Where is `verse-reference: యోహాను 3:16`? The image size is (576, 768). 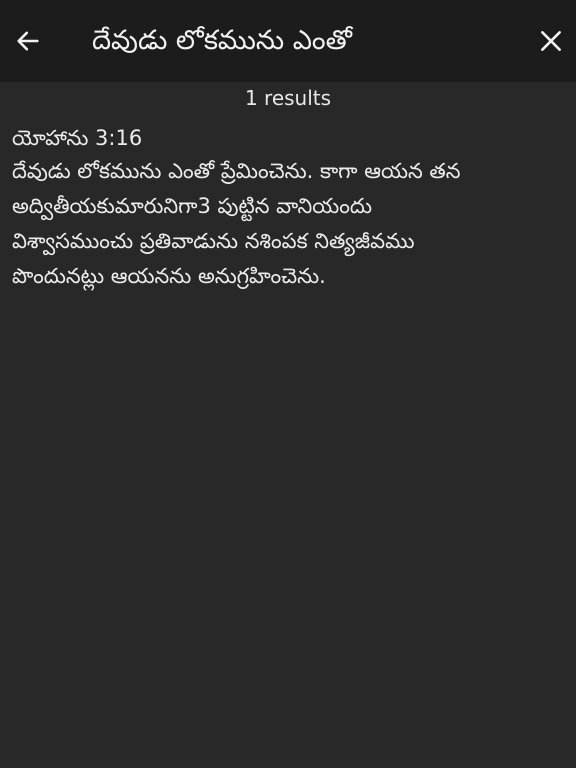
verse-reference: యోహాను 3:16 is located at coordinates (77, 138).